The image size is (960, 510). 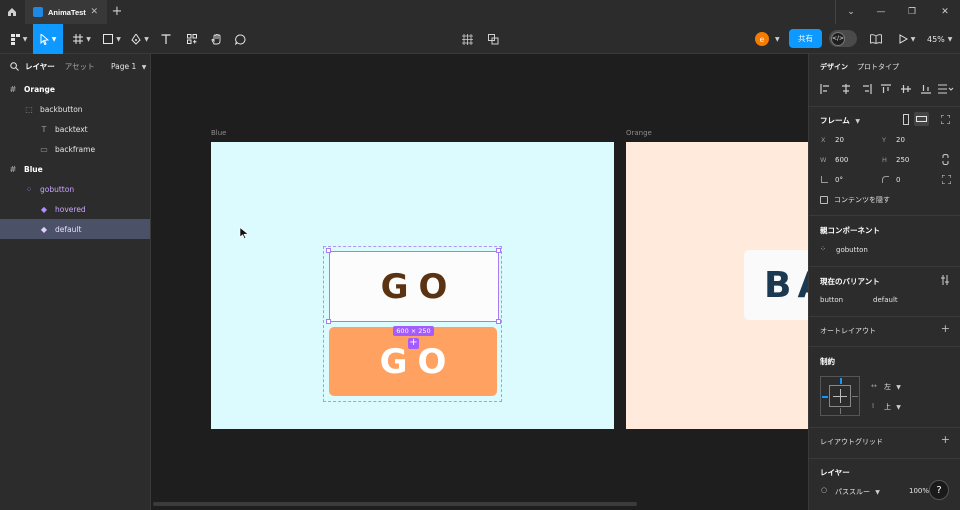 What do you see at coordinates (945, 280) in the screenshot?
I see `variant-settings-icon` at bounding box center [945, 280].